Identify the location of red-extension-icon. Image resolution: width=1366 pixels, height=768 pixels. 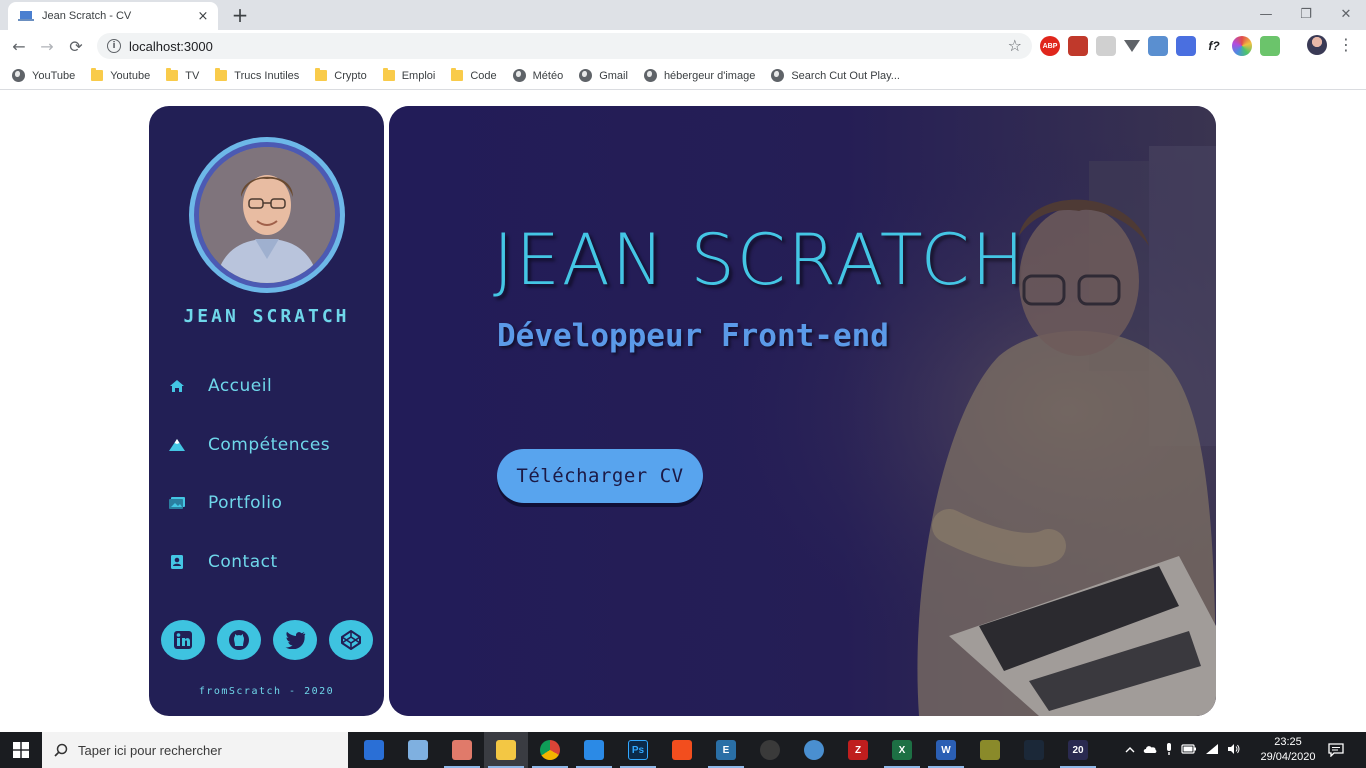
(1078, 46).